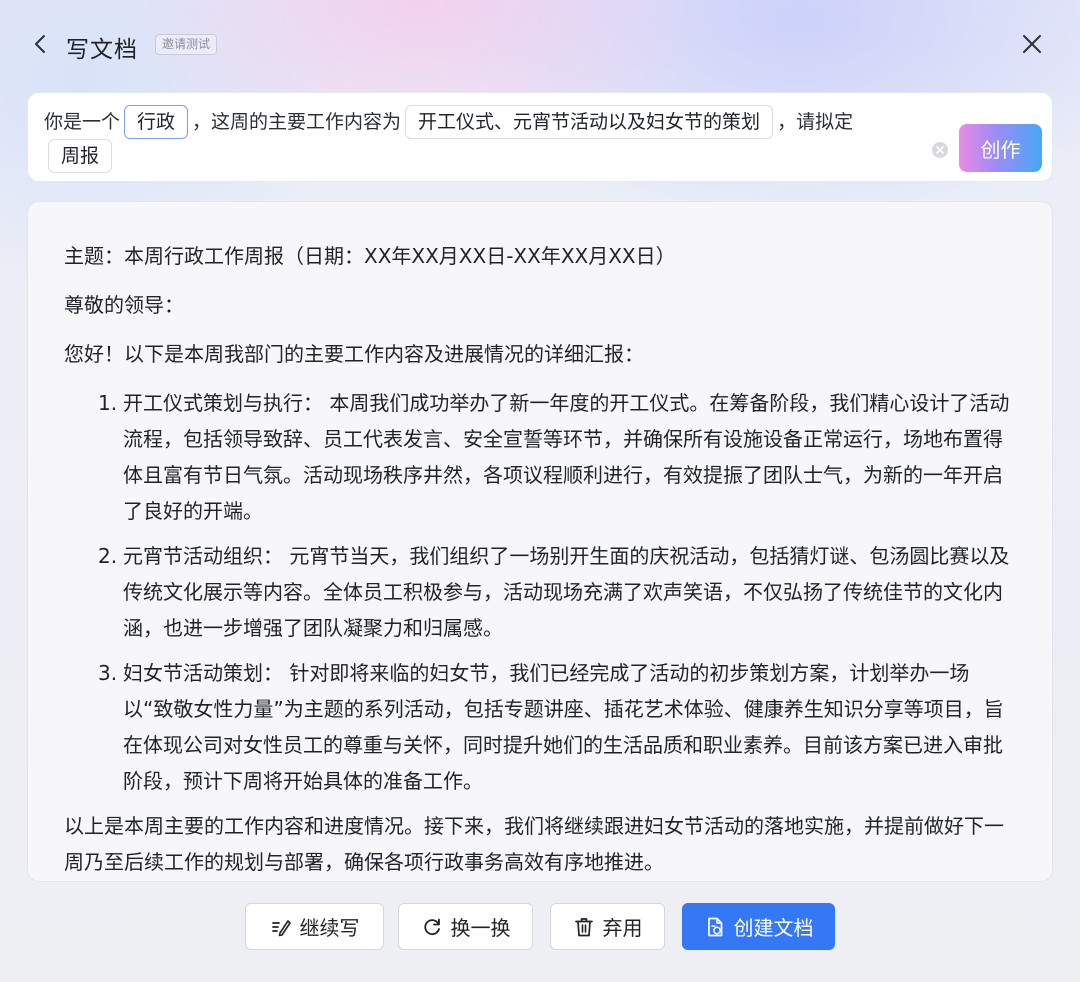 The image size is (1080, 982). I want to click on prompt-segment: ，这周的主要工作内容为, so click(297, 122).